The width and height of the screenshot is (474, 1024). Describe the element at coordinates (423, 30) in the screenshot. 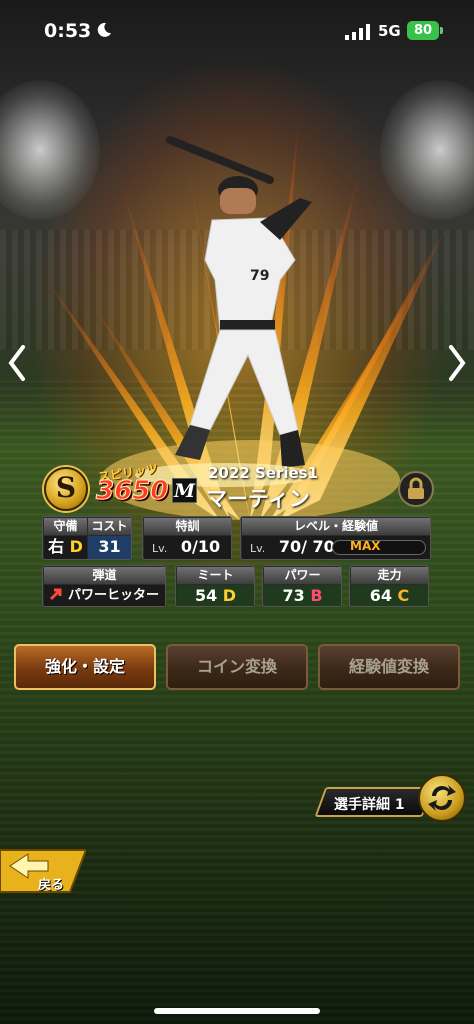

I see `battery-icon: 80` at that location.